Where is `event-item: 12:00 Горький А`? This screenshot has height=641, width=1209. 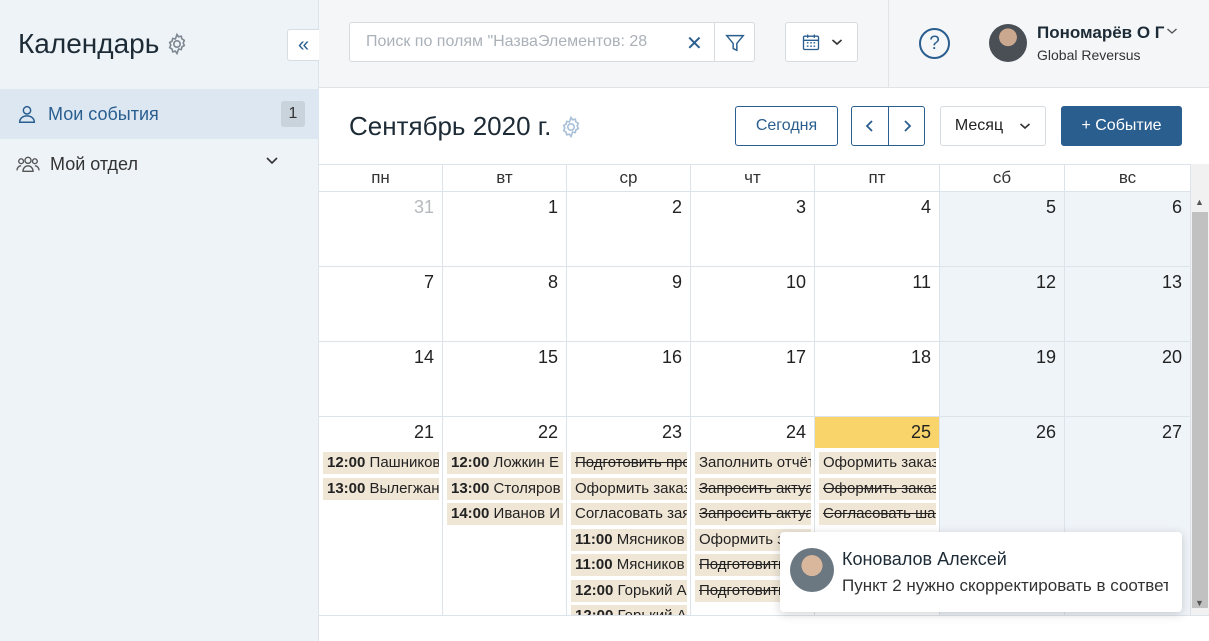 event-item: 12:00 Горький А is located at coordinates (629, 590).